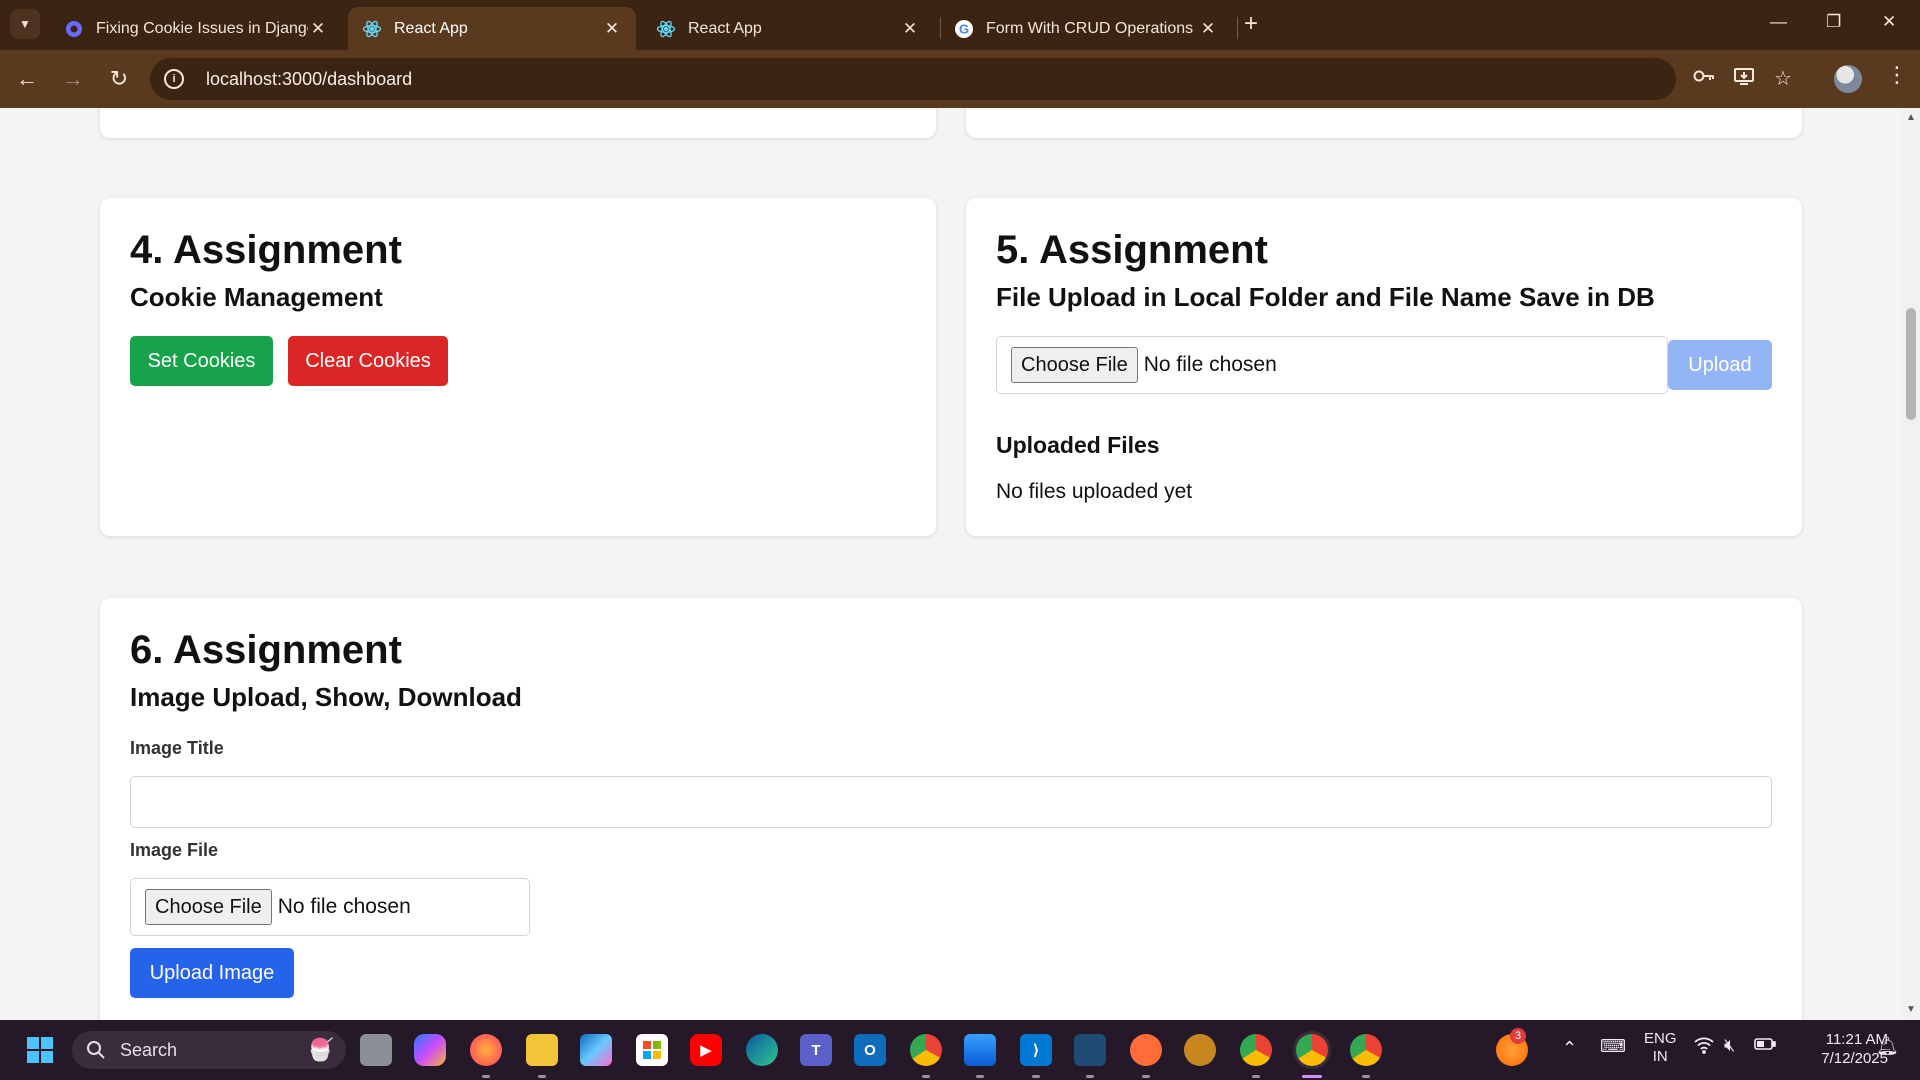  Describe the element at coordinates (1332, 365) in the screenshot. I see `file-upload-input: Choose File No file chosen` at that location.